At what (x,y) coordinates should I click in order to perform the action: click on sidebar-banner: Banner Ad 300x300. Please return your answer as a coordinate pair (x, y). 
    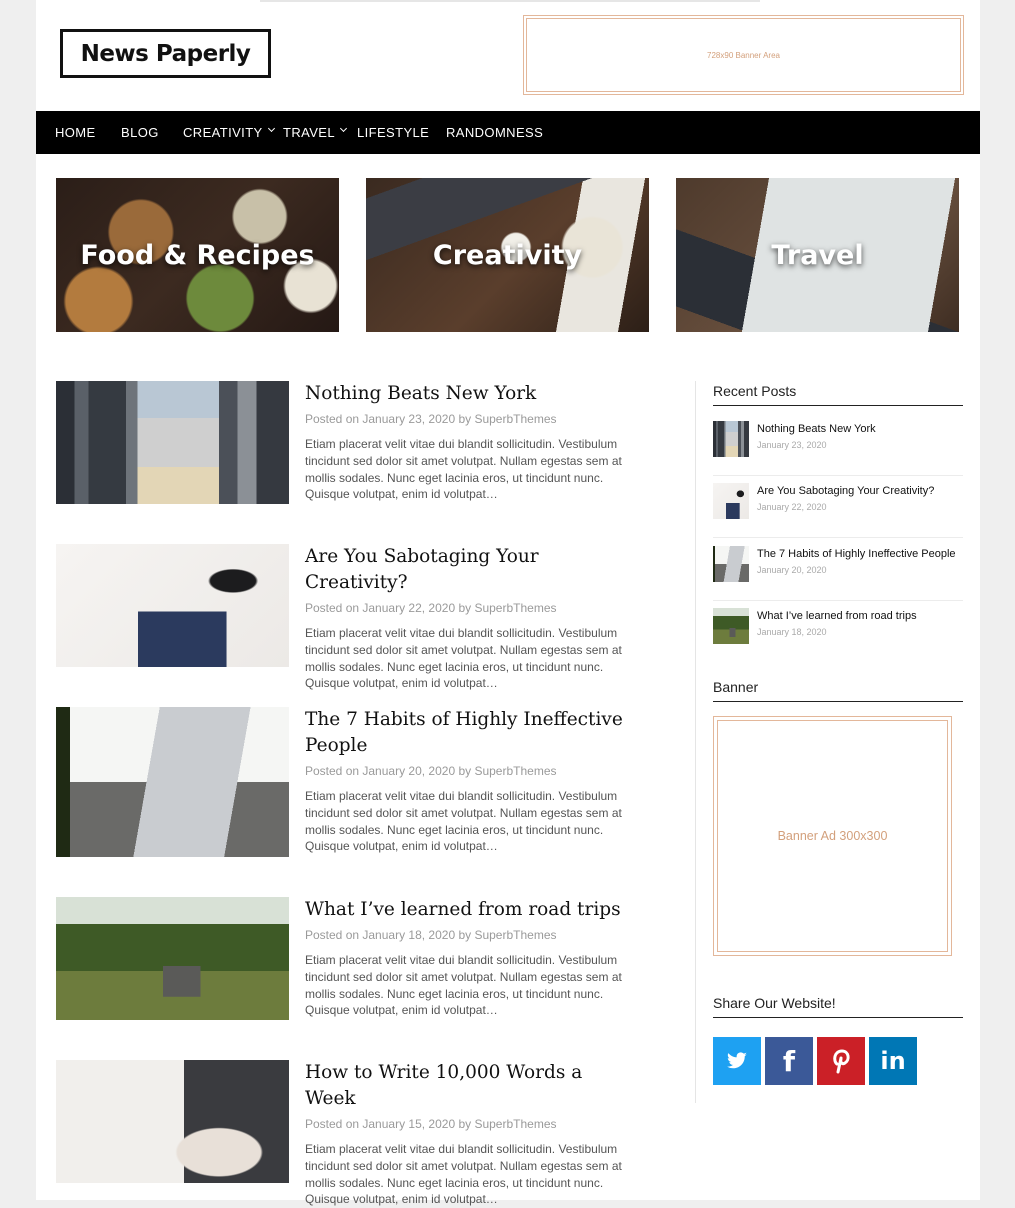
    Looking at the image, I should click on (832, 836).